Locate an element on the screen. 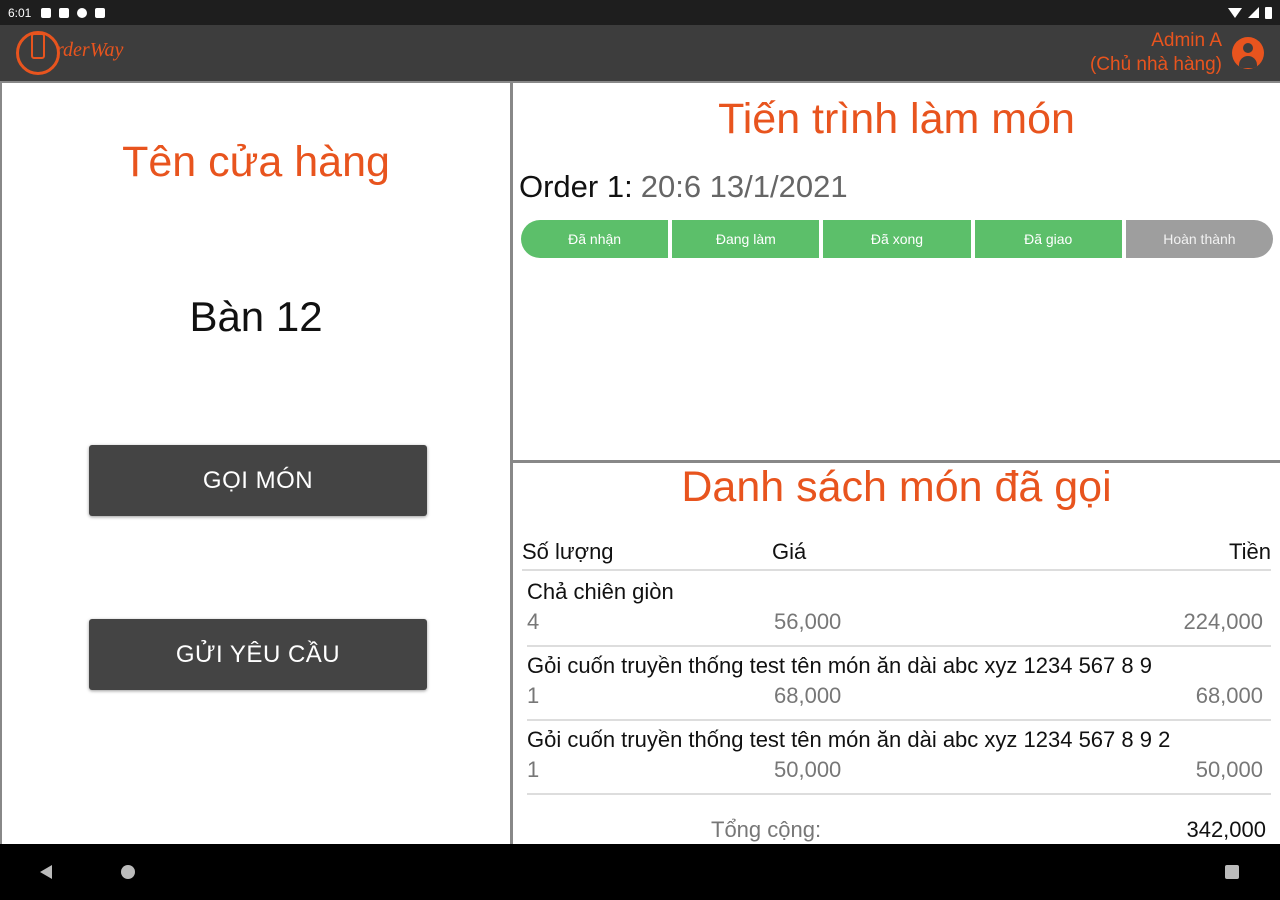  store-name: Tên cửa hàng is located at coordinates (256, 162).